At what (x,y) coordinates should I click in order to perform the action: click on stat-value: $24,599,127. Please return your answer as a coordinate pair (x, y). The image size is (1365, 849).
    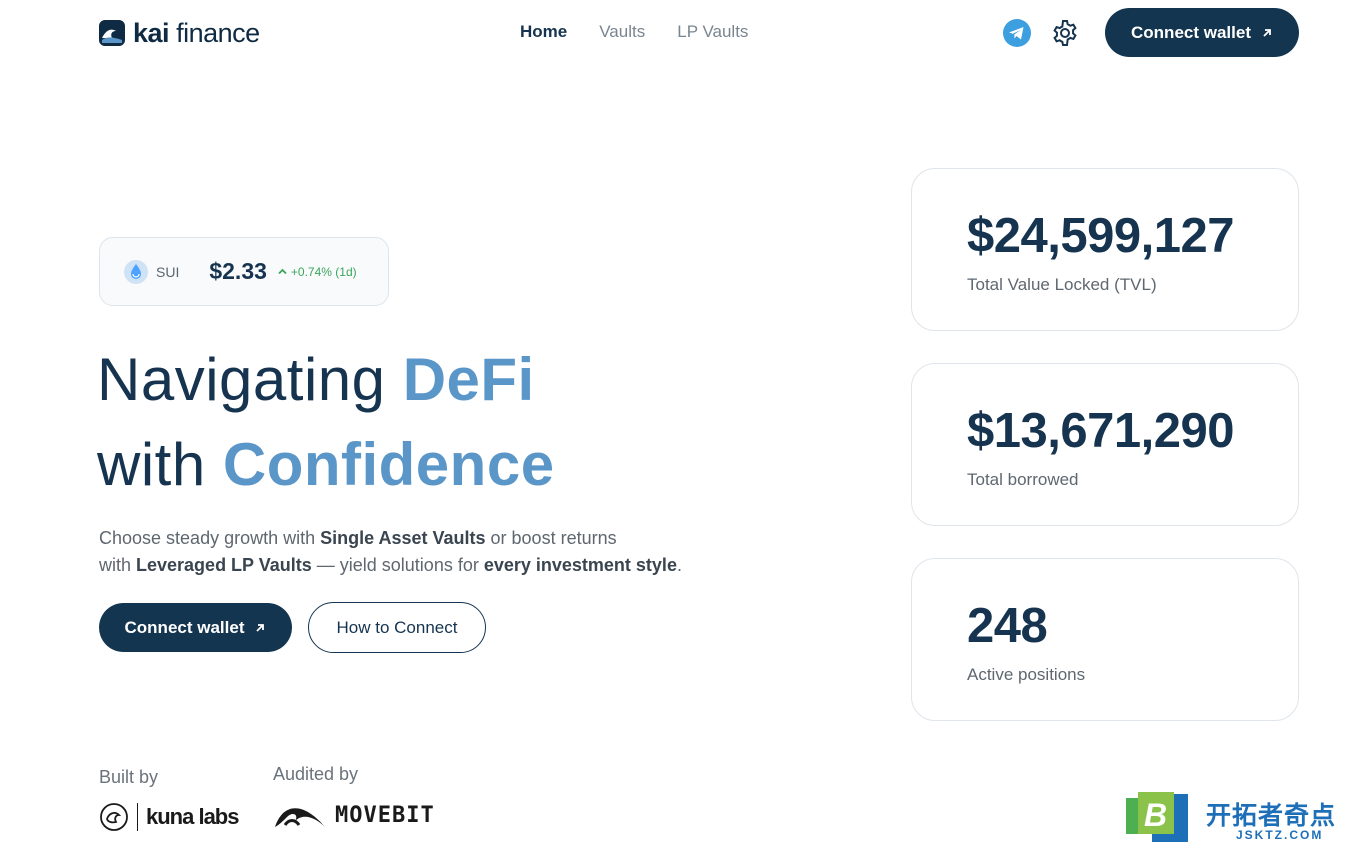
    Looking at the image, I should click on (1101, 236).